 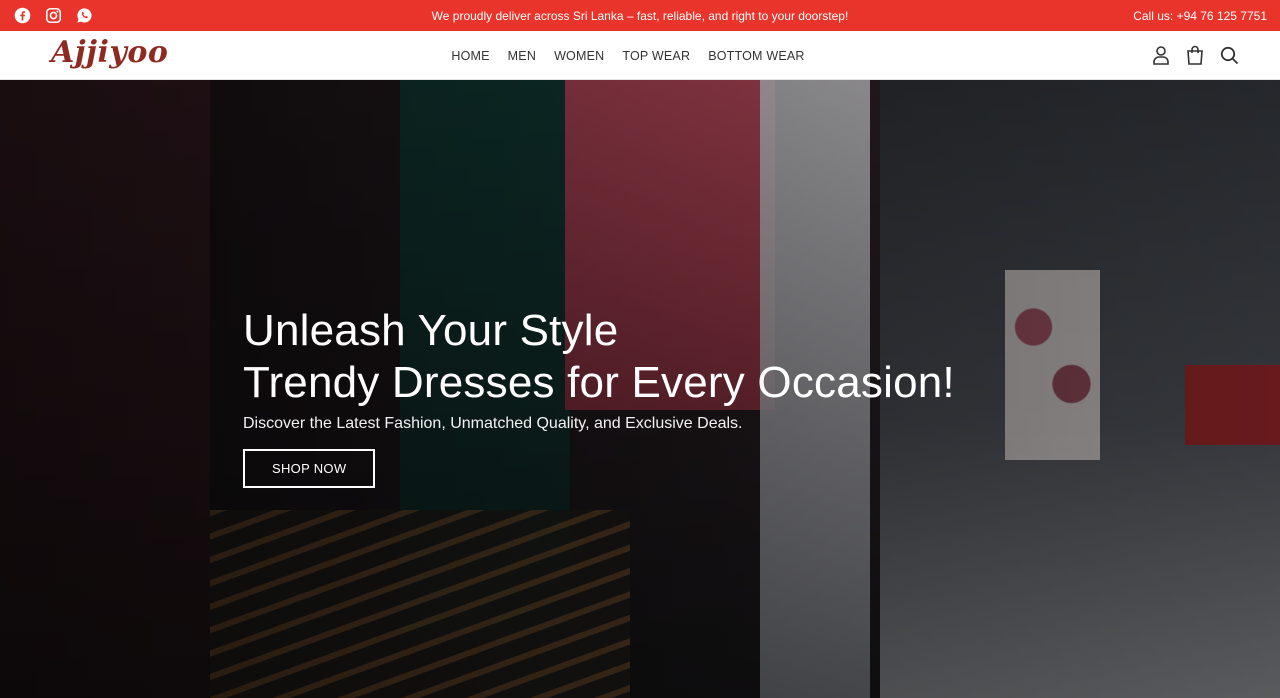 What do you see at coordinates (22, 16) in the screenshot?
I see `facebook-icon` at bounding box center [22, 16].